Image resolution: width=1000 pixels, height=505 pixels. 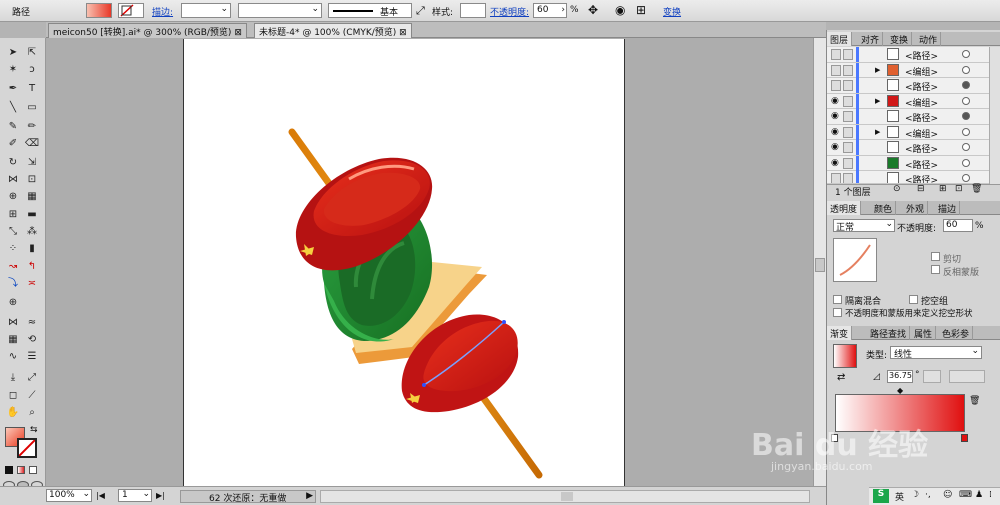 I want to click on layer-row: ▶ <编组>, so click(x=908, y=70).